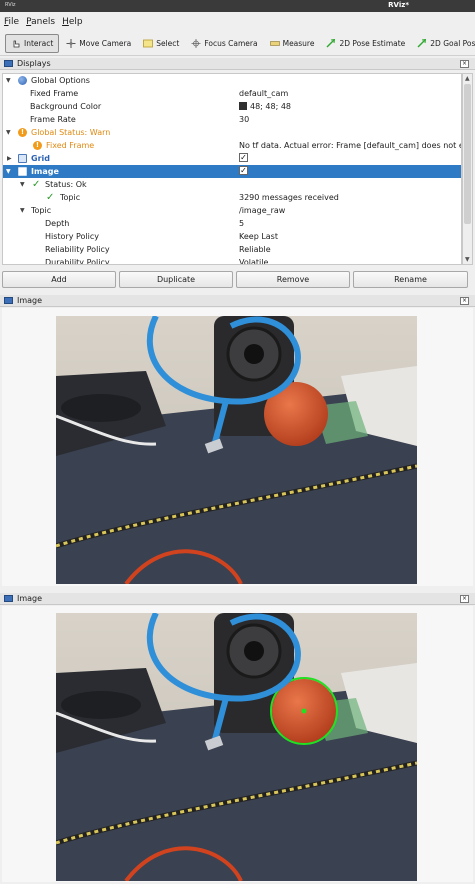  What do you see at coordinates (350, 119) in the screenshot?
I see `tree-value: 30` at bounding box center [350, 119].